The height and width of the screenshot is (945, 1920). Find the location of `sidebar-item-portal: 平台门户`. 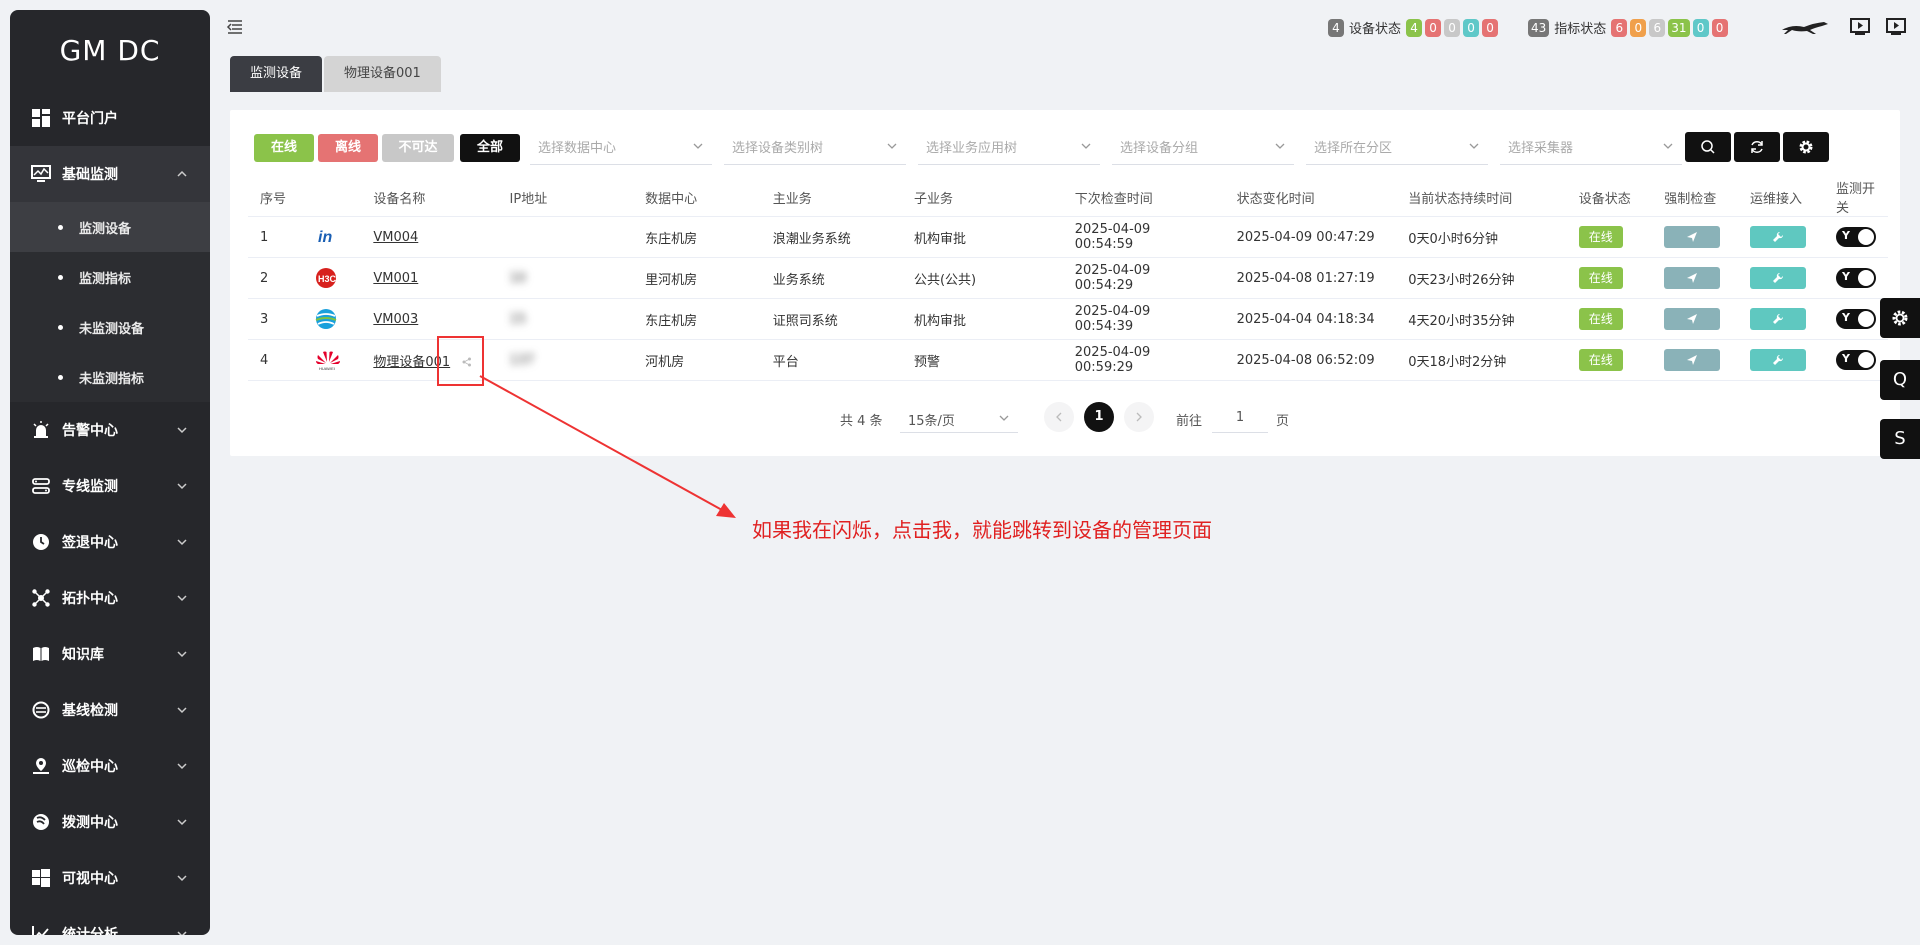

sidebar-item-portal: 平台门户 is located at coordinates (110, 118).